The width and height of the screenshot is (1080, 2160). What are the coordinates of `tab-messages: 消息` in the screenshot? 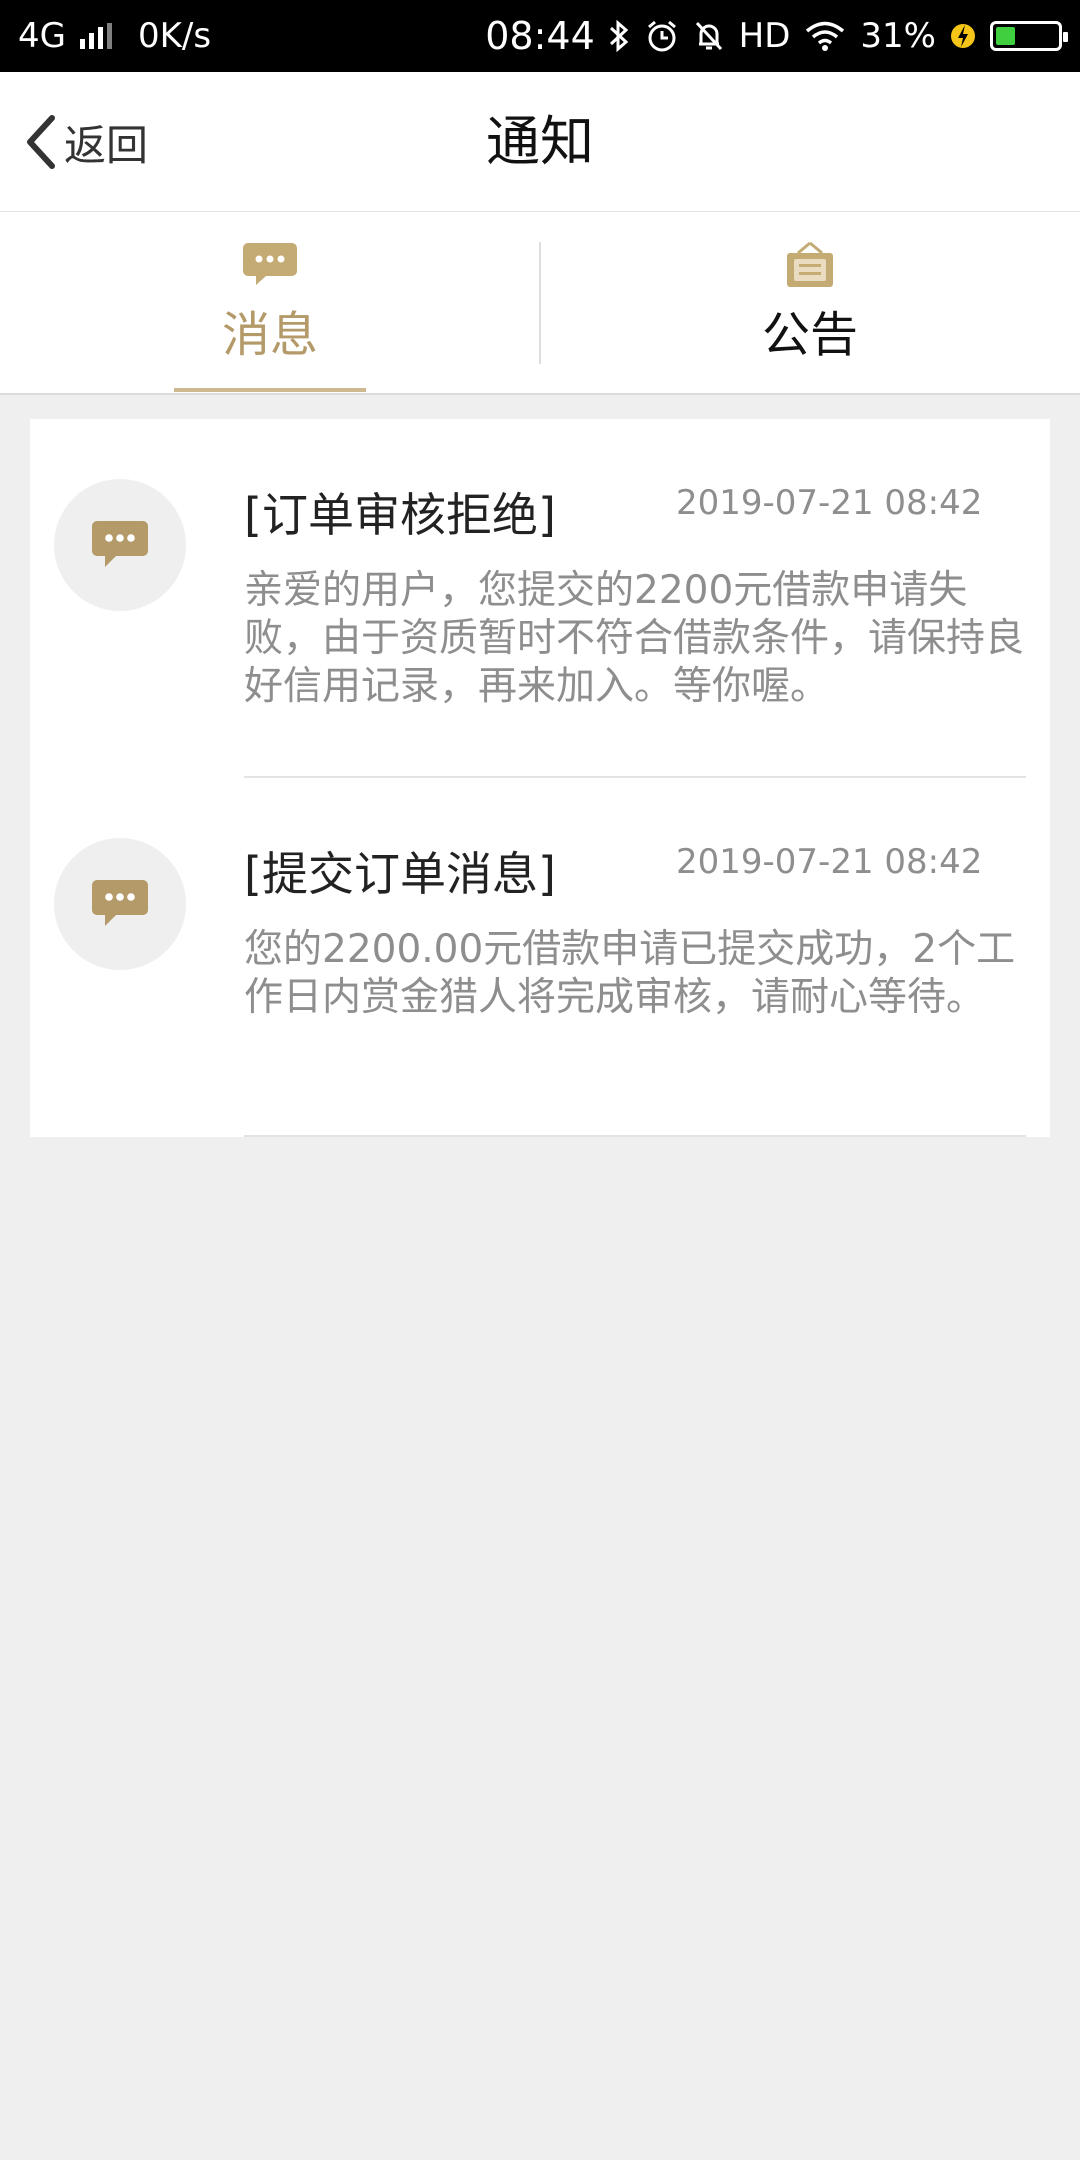 It's located at (270, 302).